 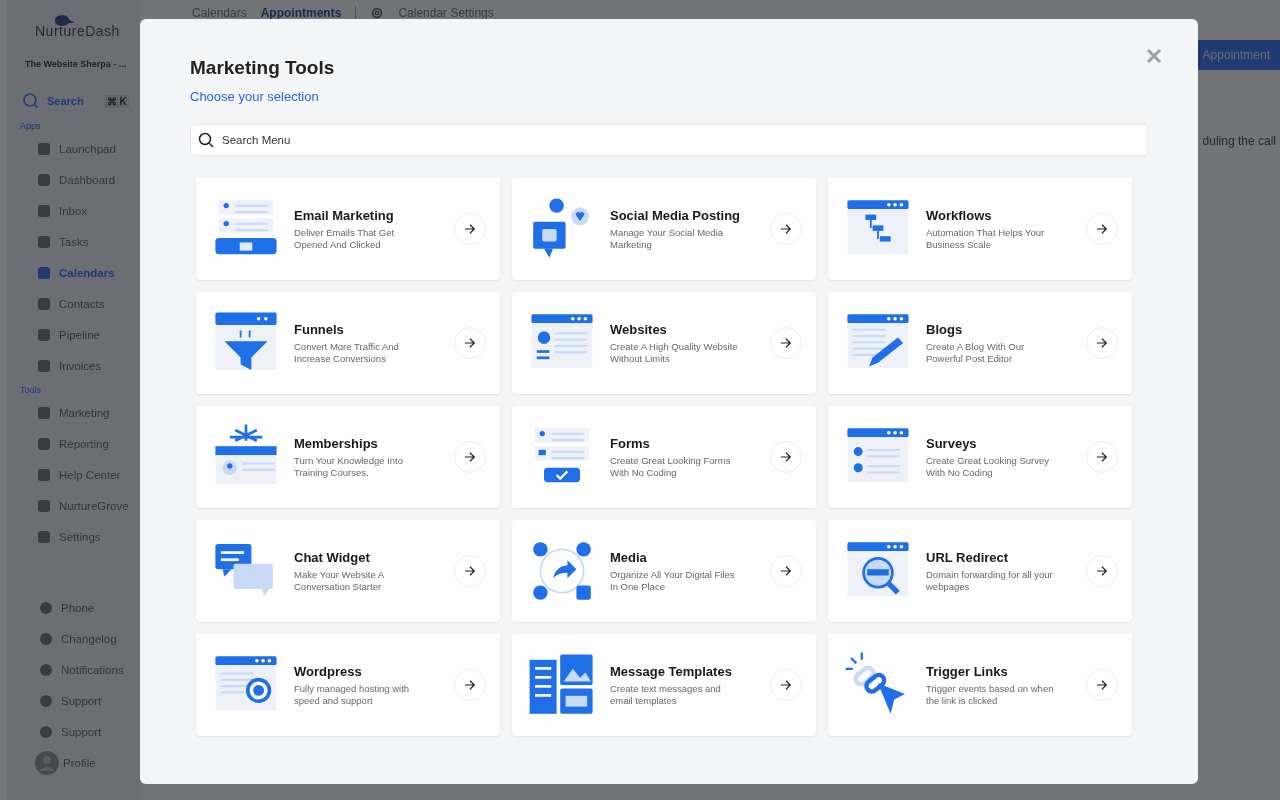 I want to click on nav-item: Inbox, so click(x=81, y=210).